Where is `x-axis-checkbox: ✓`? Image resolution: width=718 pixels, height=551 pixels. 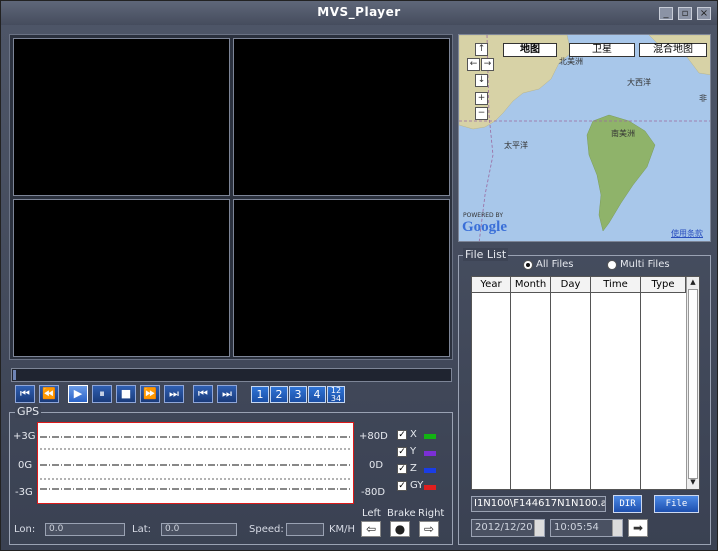 x-axis-checkbox: ✓ is located at coordinates (402, 435).